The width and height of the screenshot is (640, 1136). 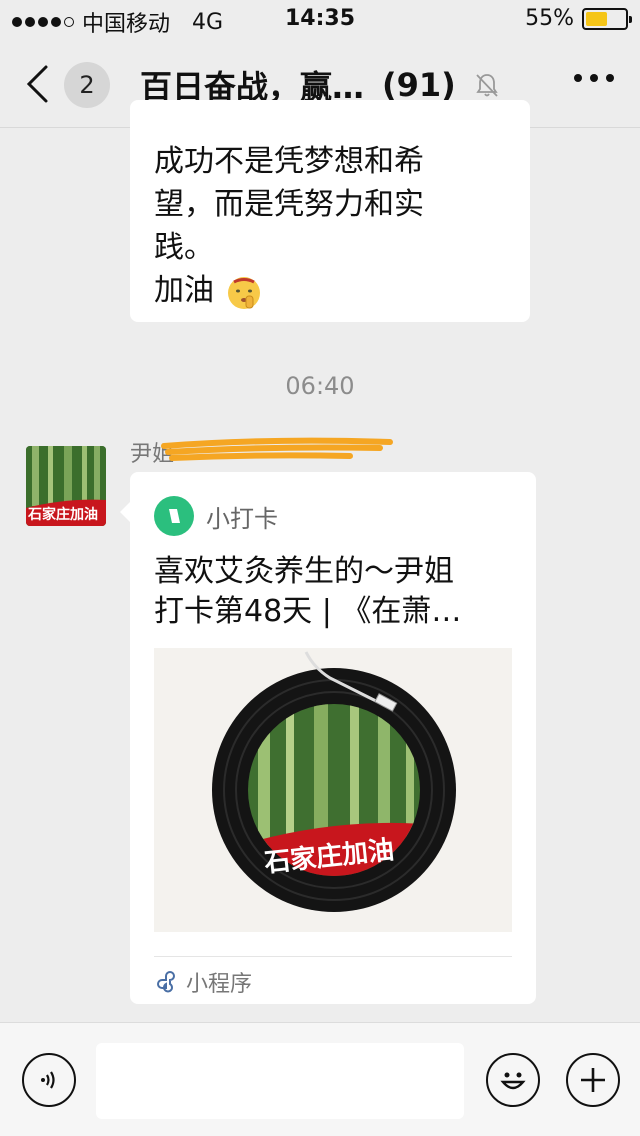 What do you see at coordinates (304, 571) in the screenshot?
I see `card-title-line: 喜欢艾灸养生的～尹姐` at bounding box center [304, 571].